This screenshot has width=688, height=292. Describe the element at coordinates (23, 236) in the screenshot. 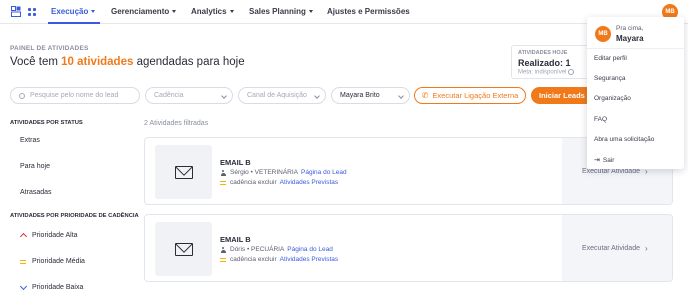

I see `priority-high-icon` at that location.